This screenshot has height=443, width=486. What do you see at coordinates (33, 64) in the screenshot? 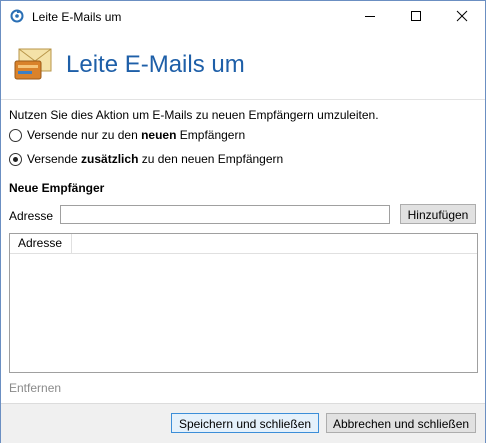
I see `envelope-forward-icon` at bounding box center [33, 64].